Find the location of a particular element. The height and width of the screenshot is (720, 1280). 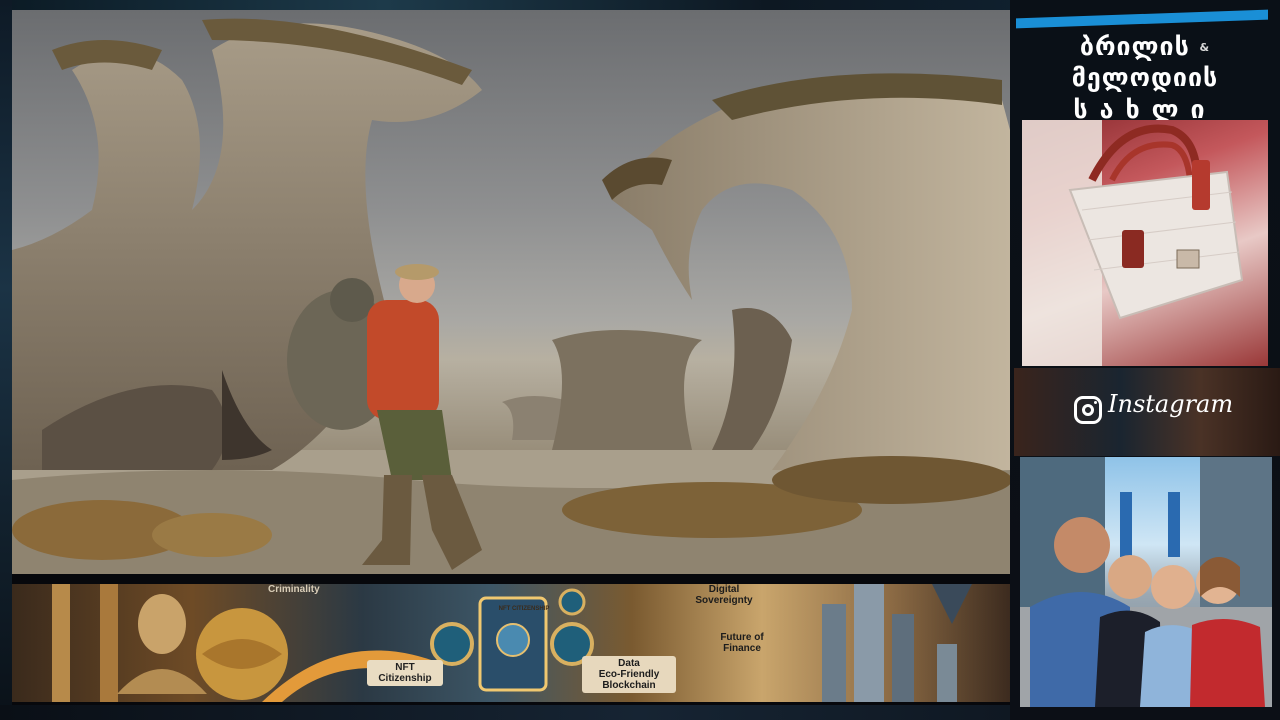

instagram-label: Instagram is located at coordinates (1170, 404).